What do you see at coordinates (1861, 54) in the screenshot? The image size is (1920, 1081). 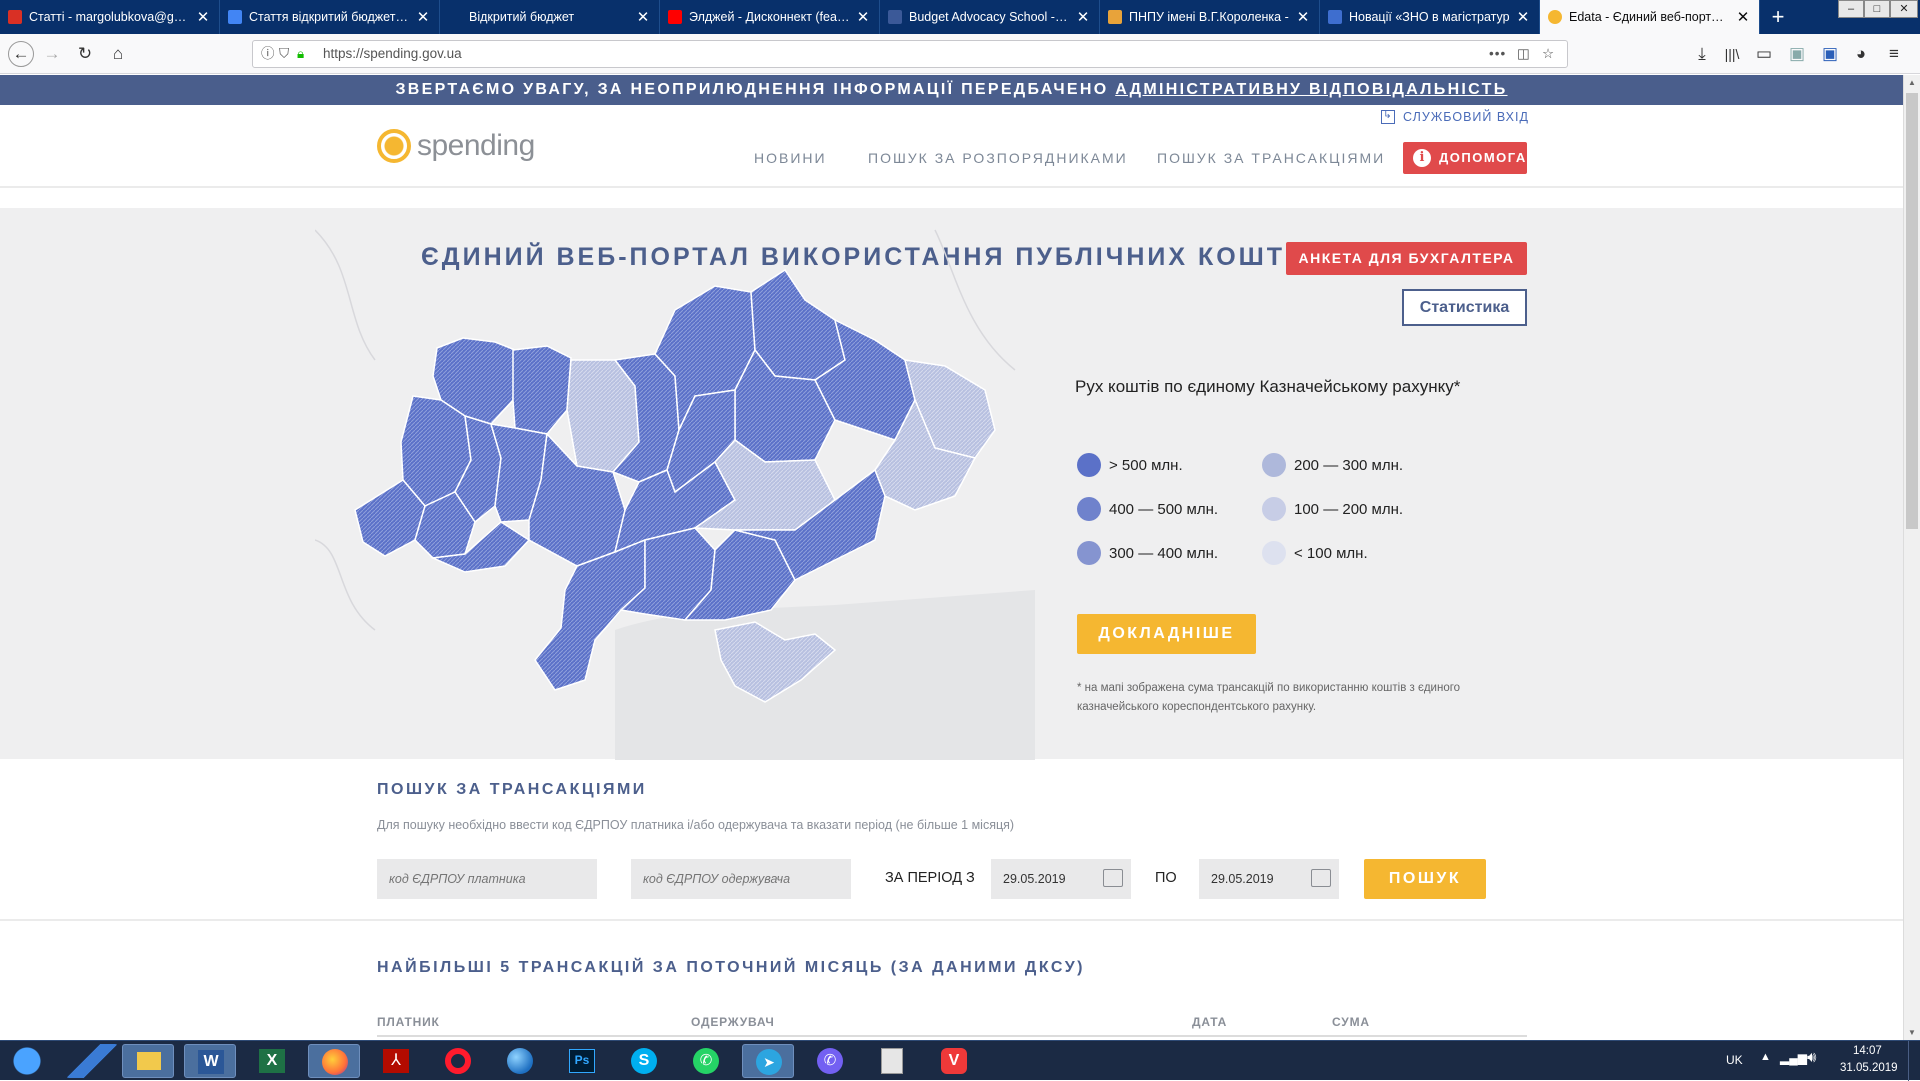 I see `account-icon: ◕` at bounding box center [1861, 54].